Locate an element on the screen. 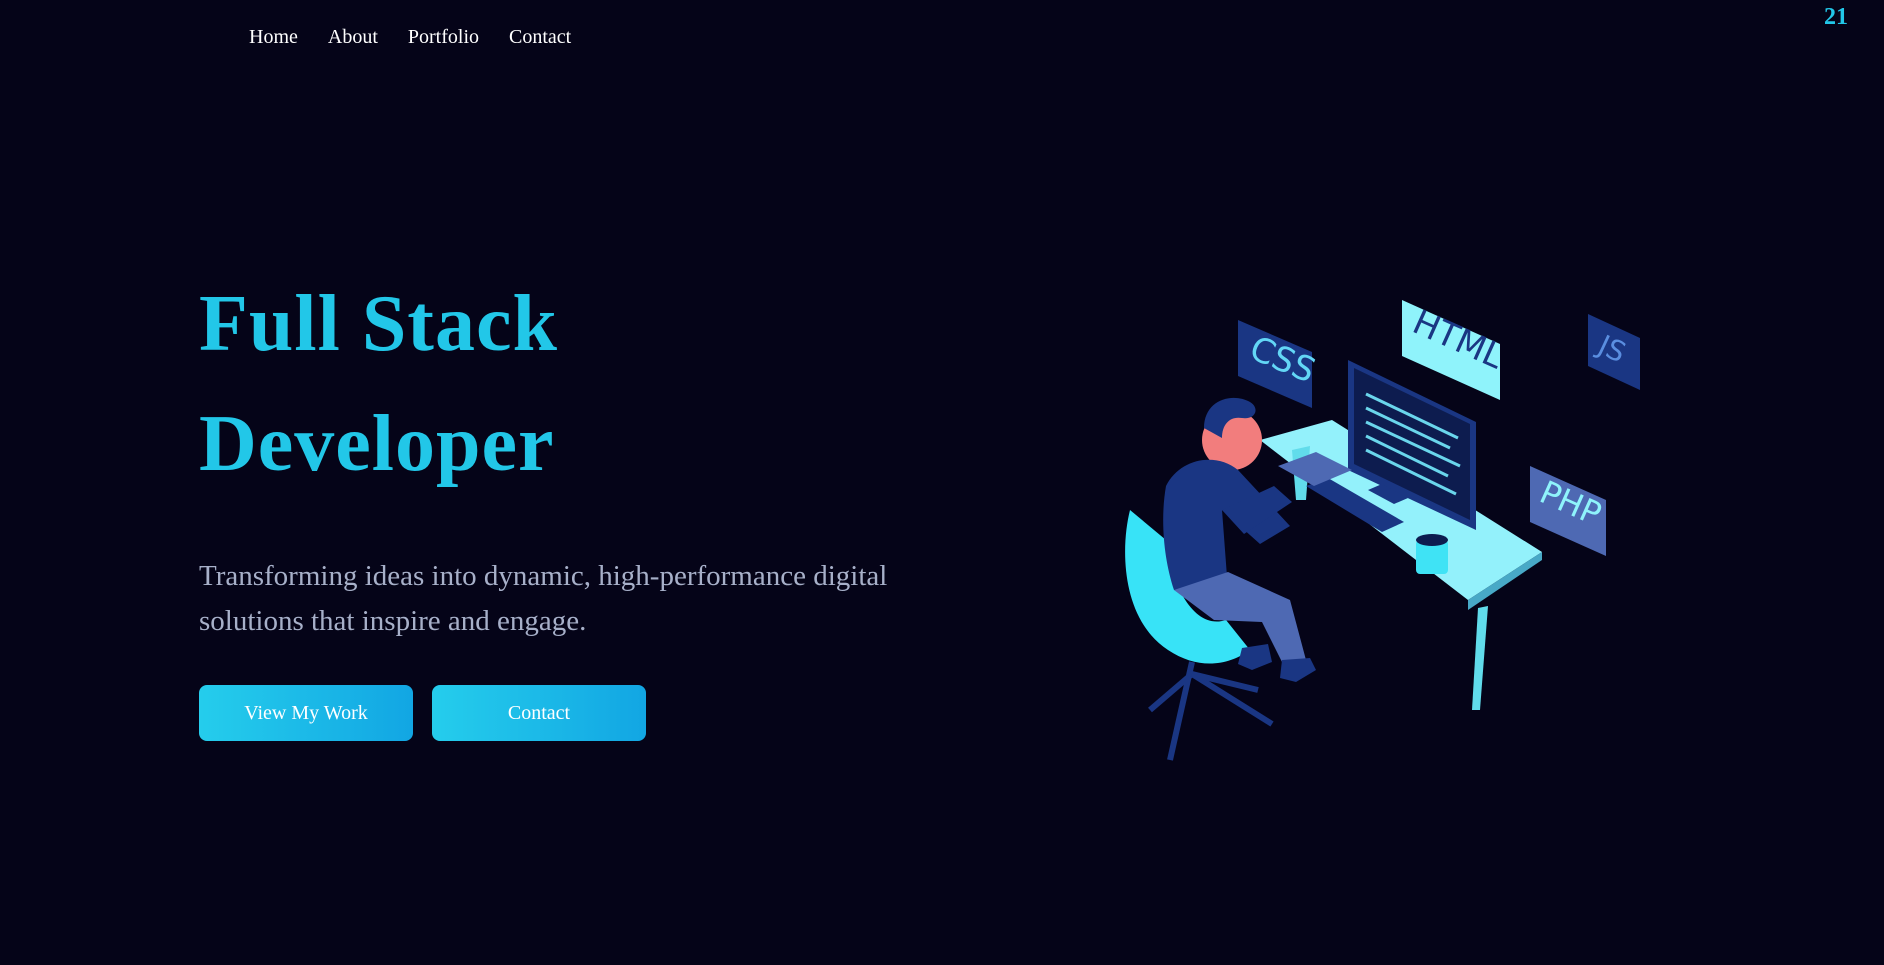 The image size is (1884, 965). nav-portfolio-link: Portfolio is located at coordinates (443, 37).